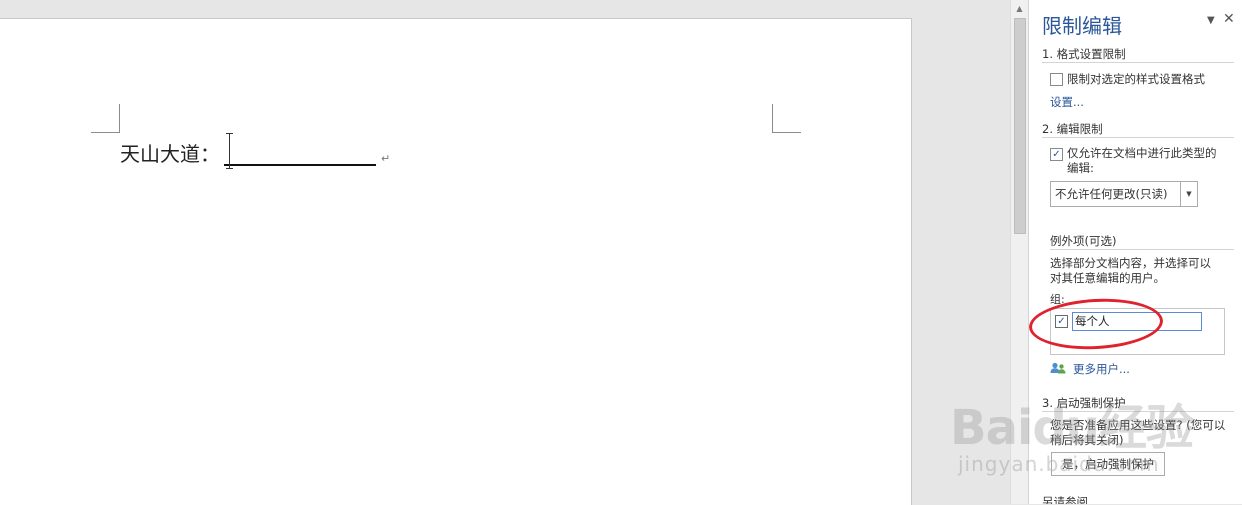  Describe the element at coordinates (1019, 252) in the screenshot. I see `vertical-scrollbar: ▲` at that location.